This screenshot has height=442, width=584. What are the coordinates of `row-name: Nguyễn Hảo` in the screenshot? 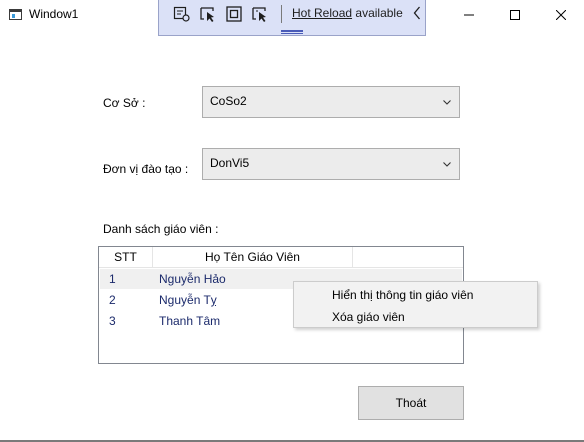 It's located at (192, 279).